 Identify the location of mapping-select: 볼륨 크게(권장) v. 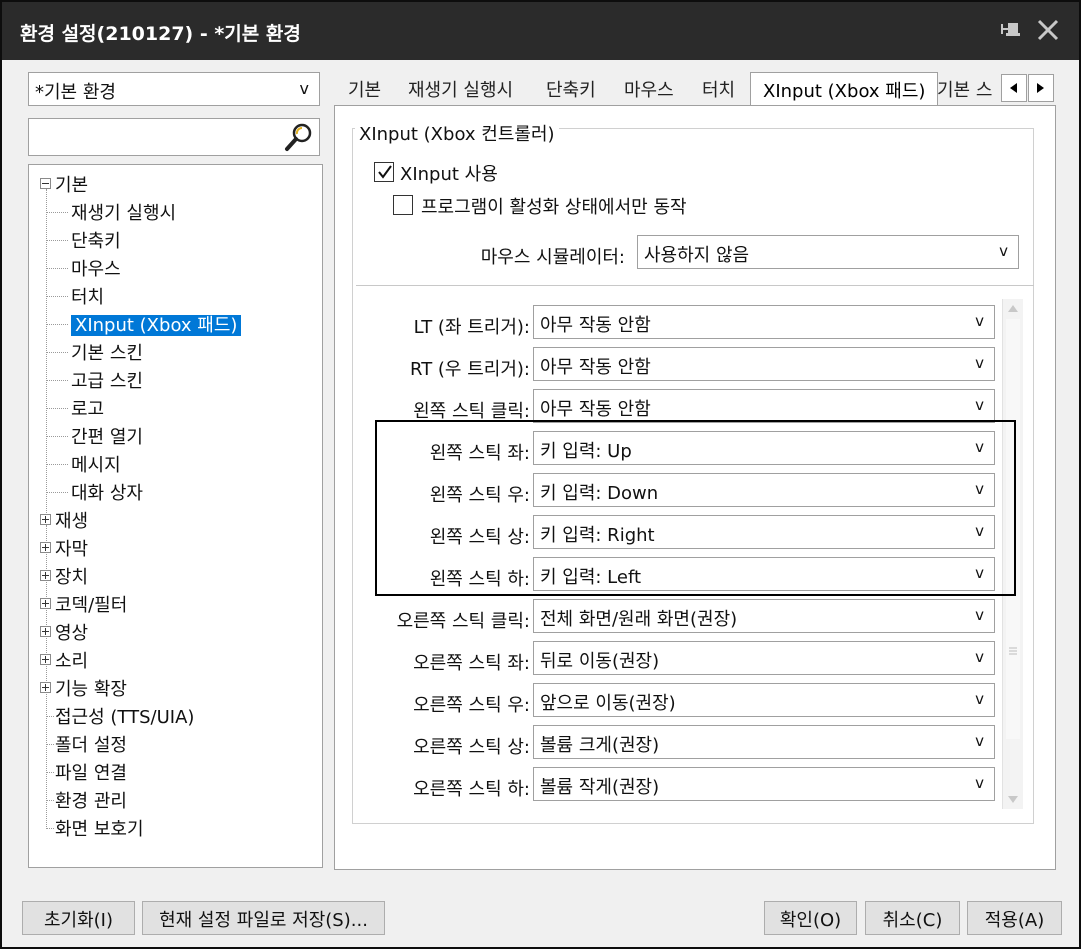
(764, 742).